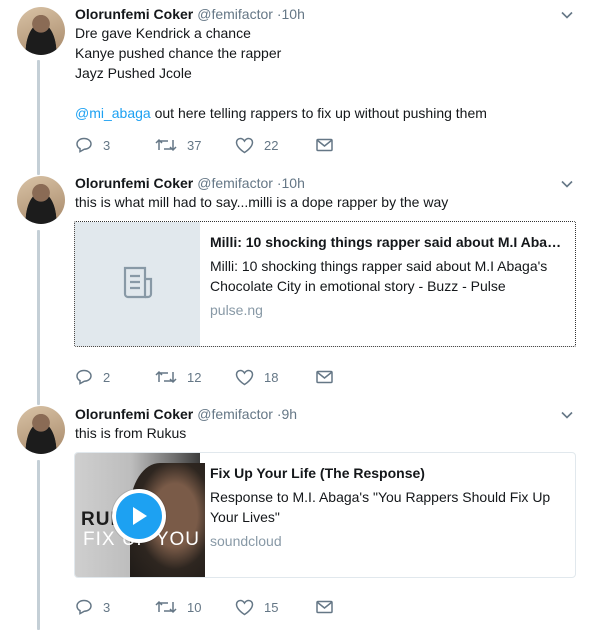 This screenshot has height=630, width=601. I want to click on card-thumbnail: RUKUS FIX UP YOU, so click(140, 515).